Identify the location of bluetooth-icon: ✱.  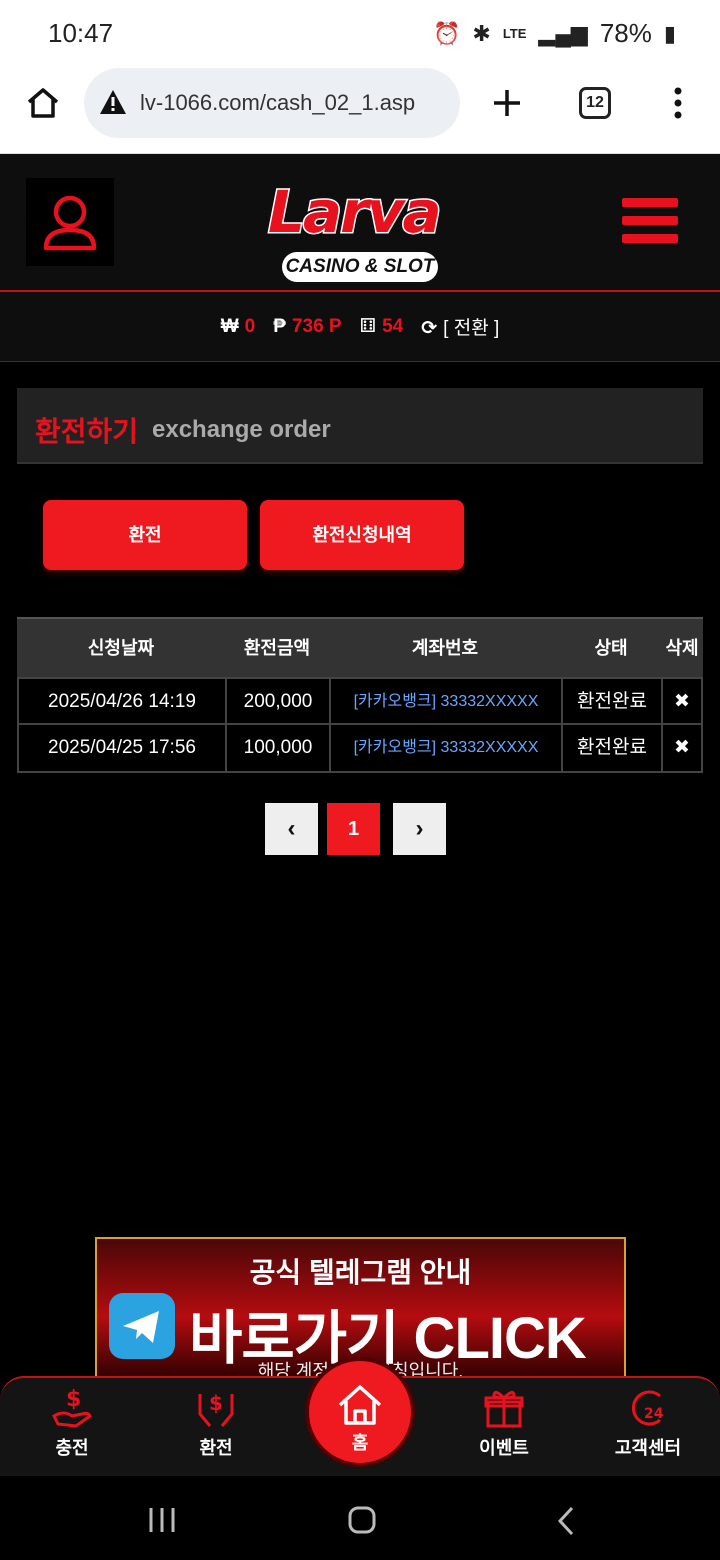
(481, 33).